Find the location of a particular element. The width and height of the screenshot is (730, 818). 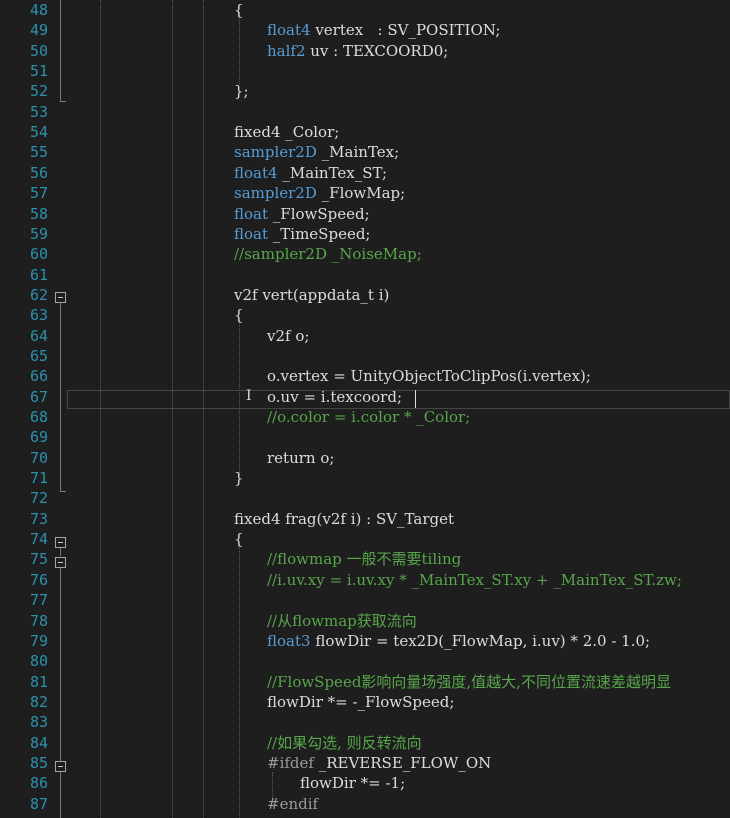

code-line: float _TimeSpeed; is located at coordinates (302, 234).